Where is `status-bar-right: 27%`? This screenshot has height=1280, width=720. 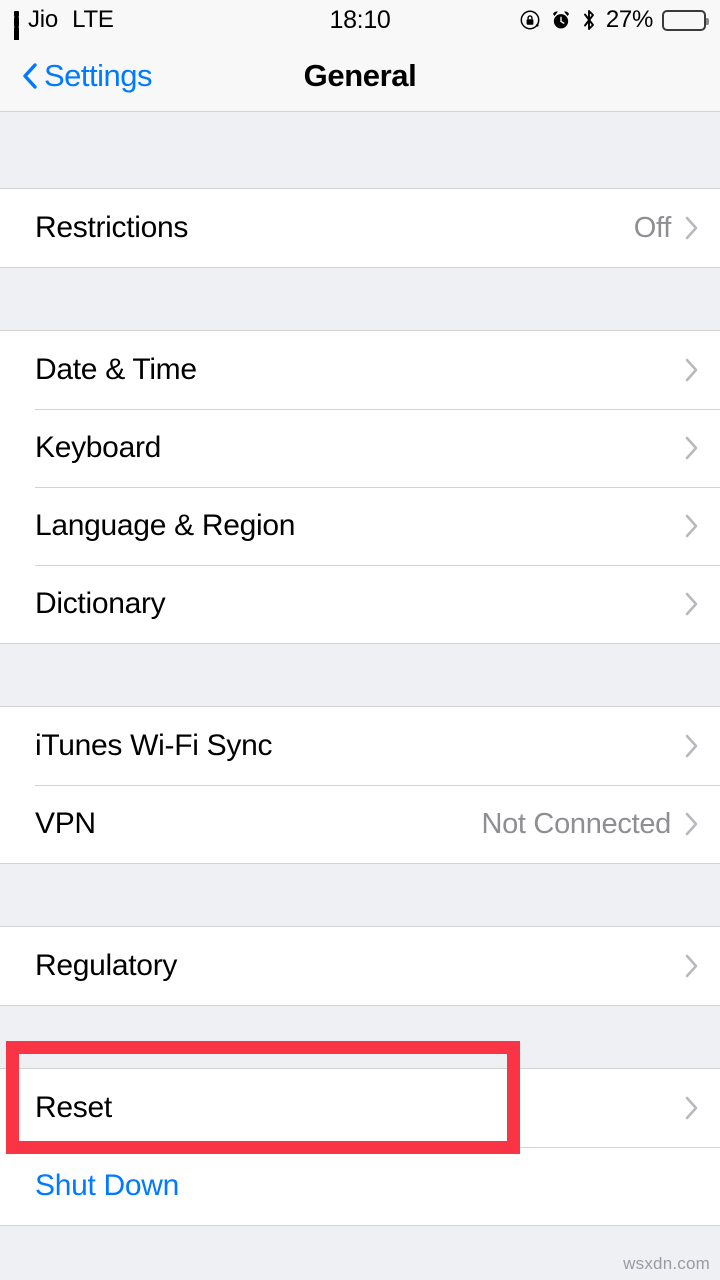
status-bar-right: 27% is located at coordinates (614, 20).